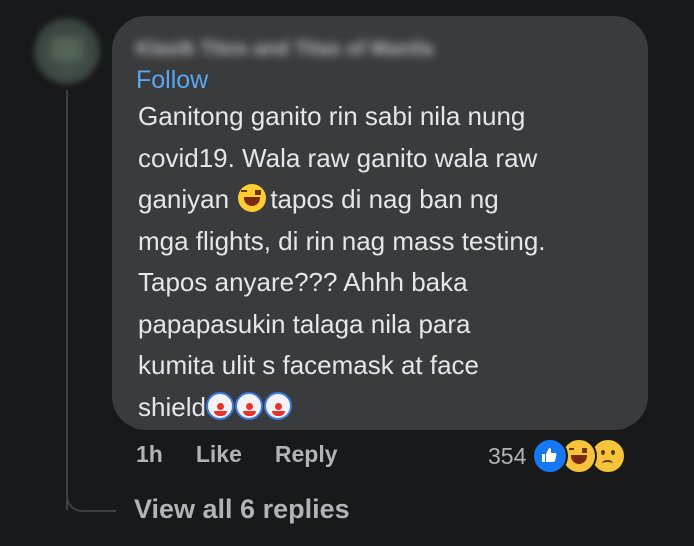  Describe the element at coordinates (303, 282) in the screenshot. I see `comment-line: Tapos anyare??? Ahhh baka` at that location.